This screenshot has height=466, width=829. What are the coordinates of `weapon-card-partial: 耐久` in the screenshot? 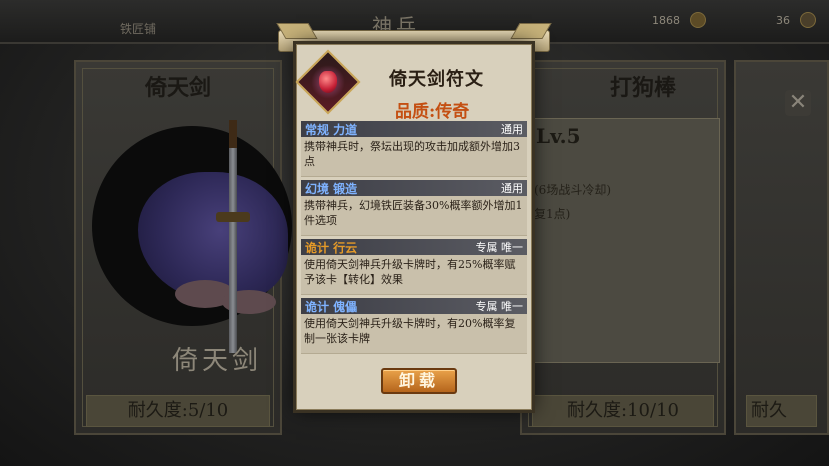 It's located at (781, 247).